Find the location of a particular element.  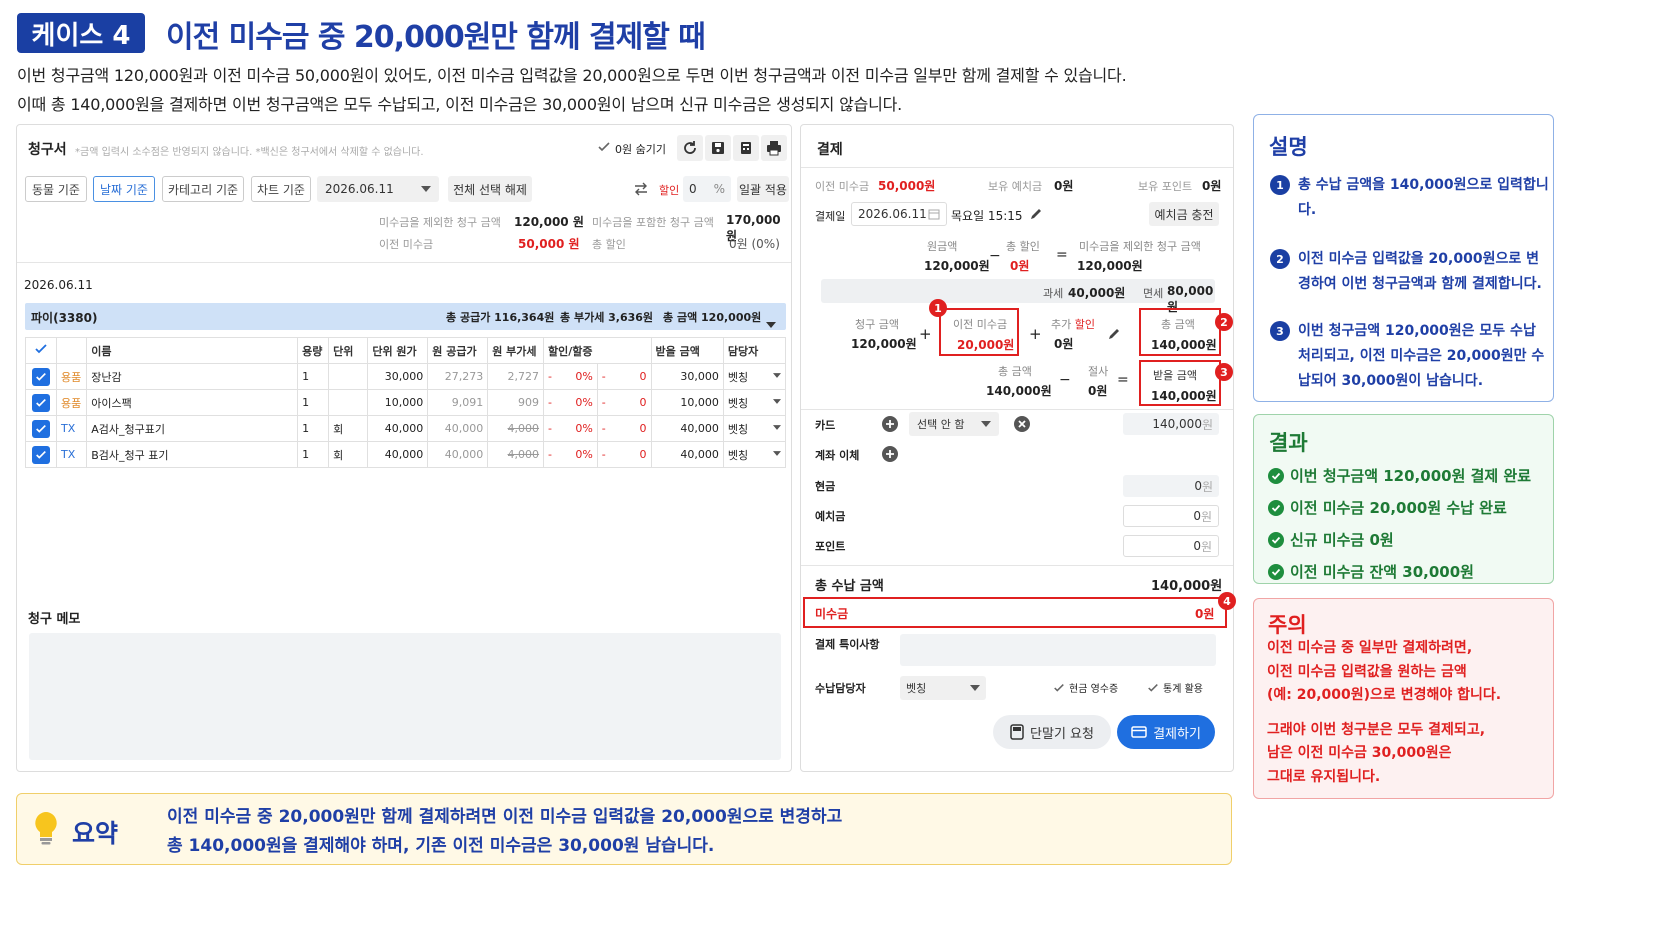

table-row: 용품 아이스팩 1 10,000 9,091 909-0% -0 10,000 벳칭 is located at coordinates (406, 402).